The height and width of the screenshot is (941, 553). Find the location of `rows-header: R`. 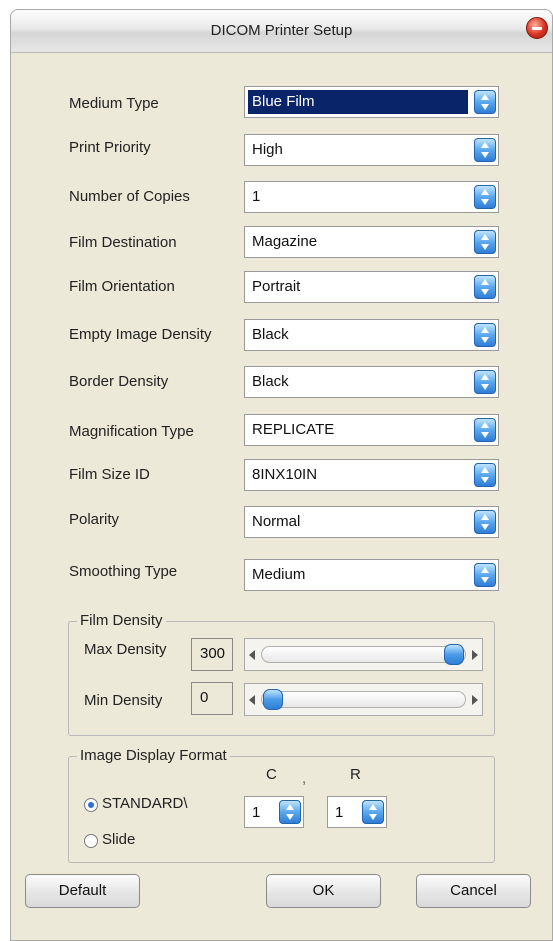

rows-header: R is located at coordinates (355, 774).